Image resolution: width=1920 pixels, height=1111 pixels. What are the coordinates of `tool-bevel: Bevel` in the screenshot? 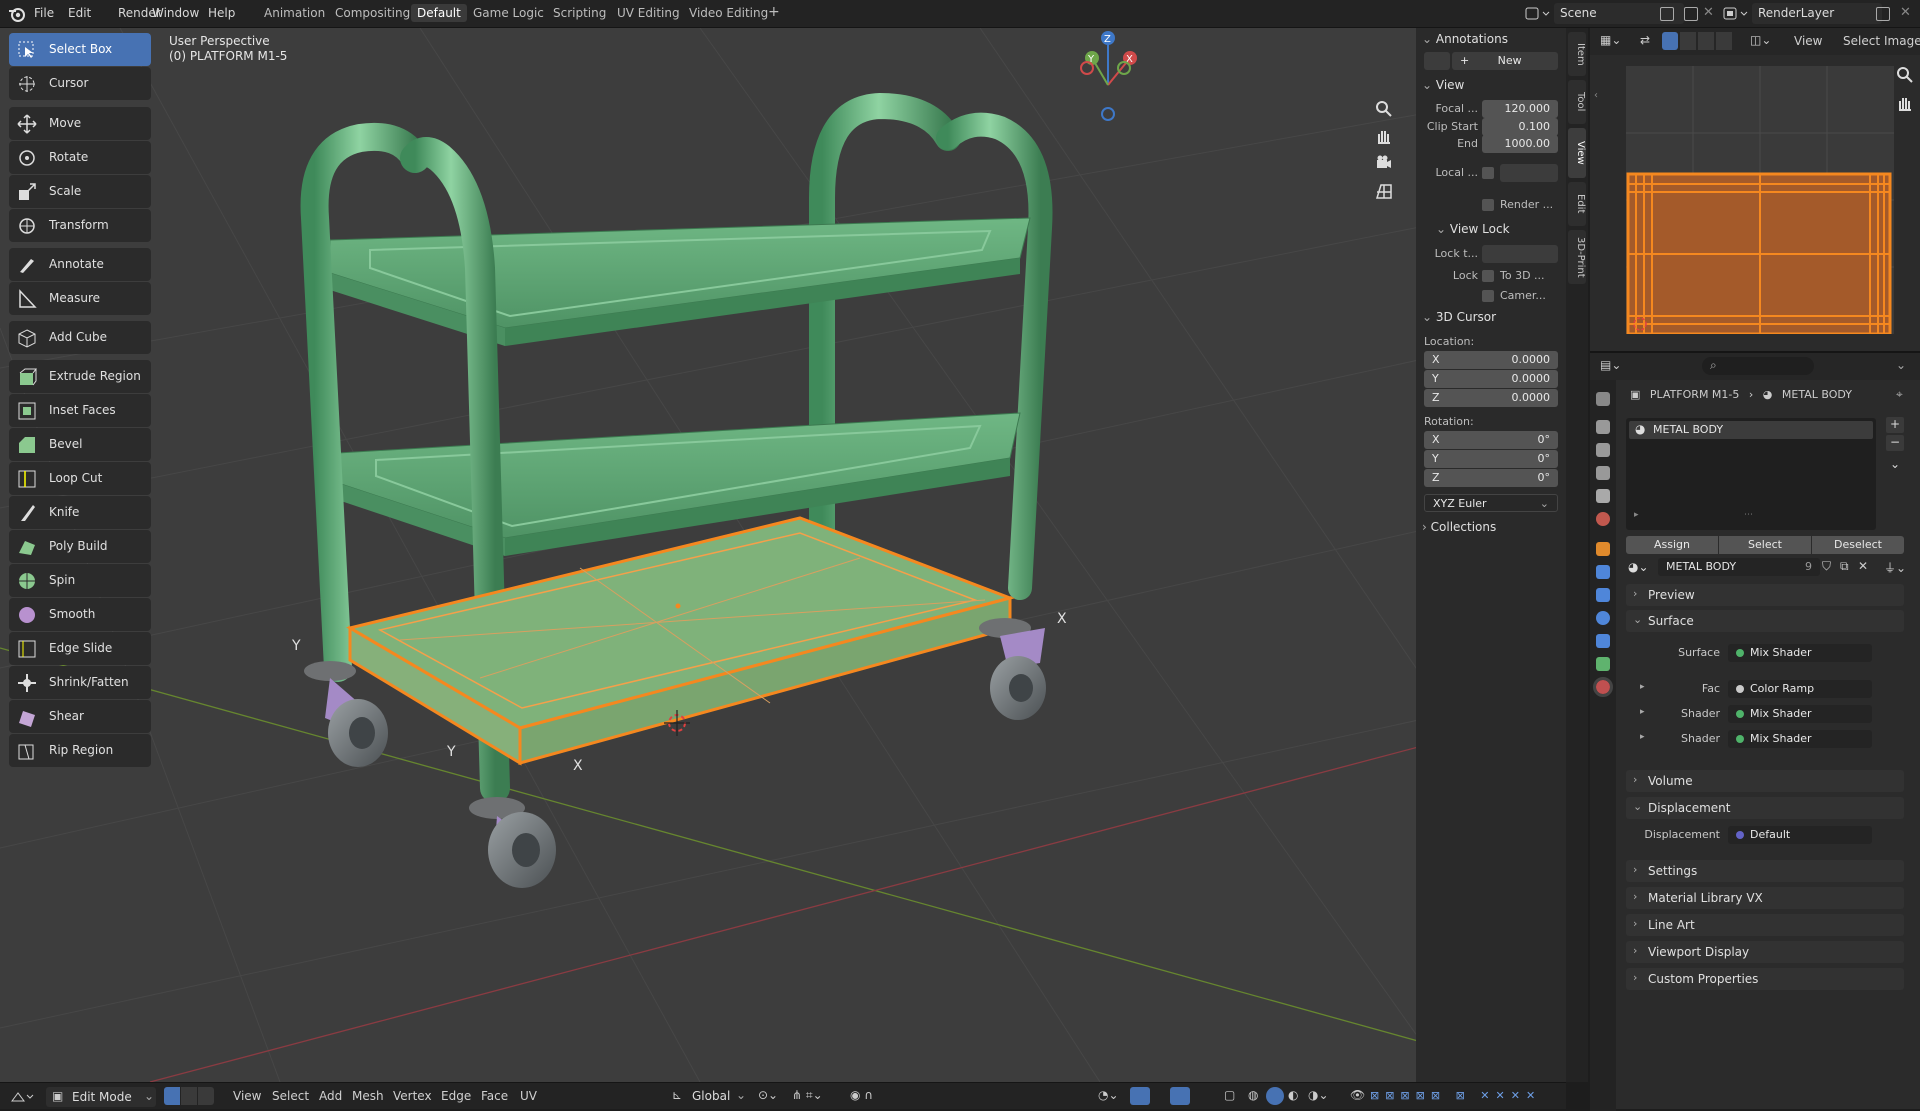 It's located at (80, 444).